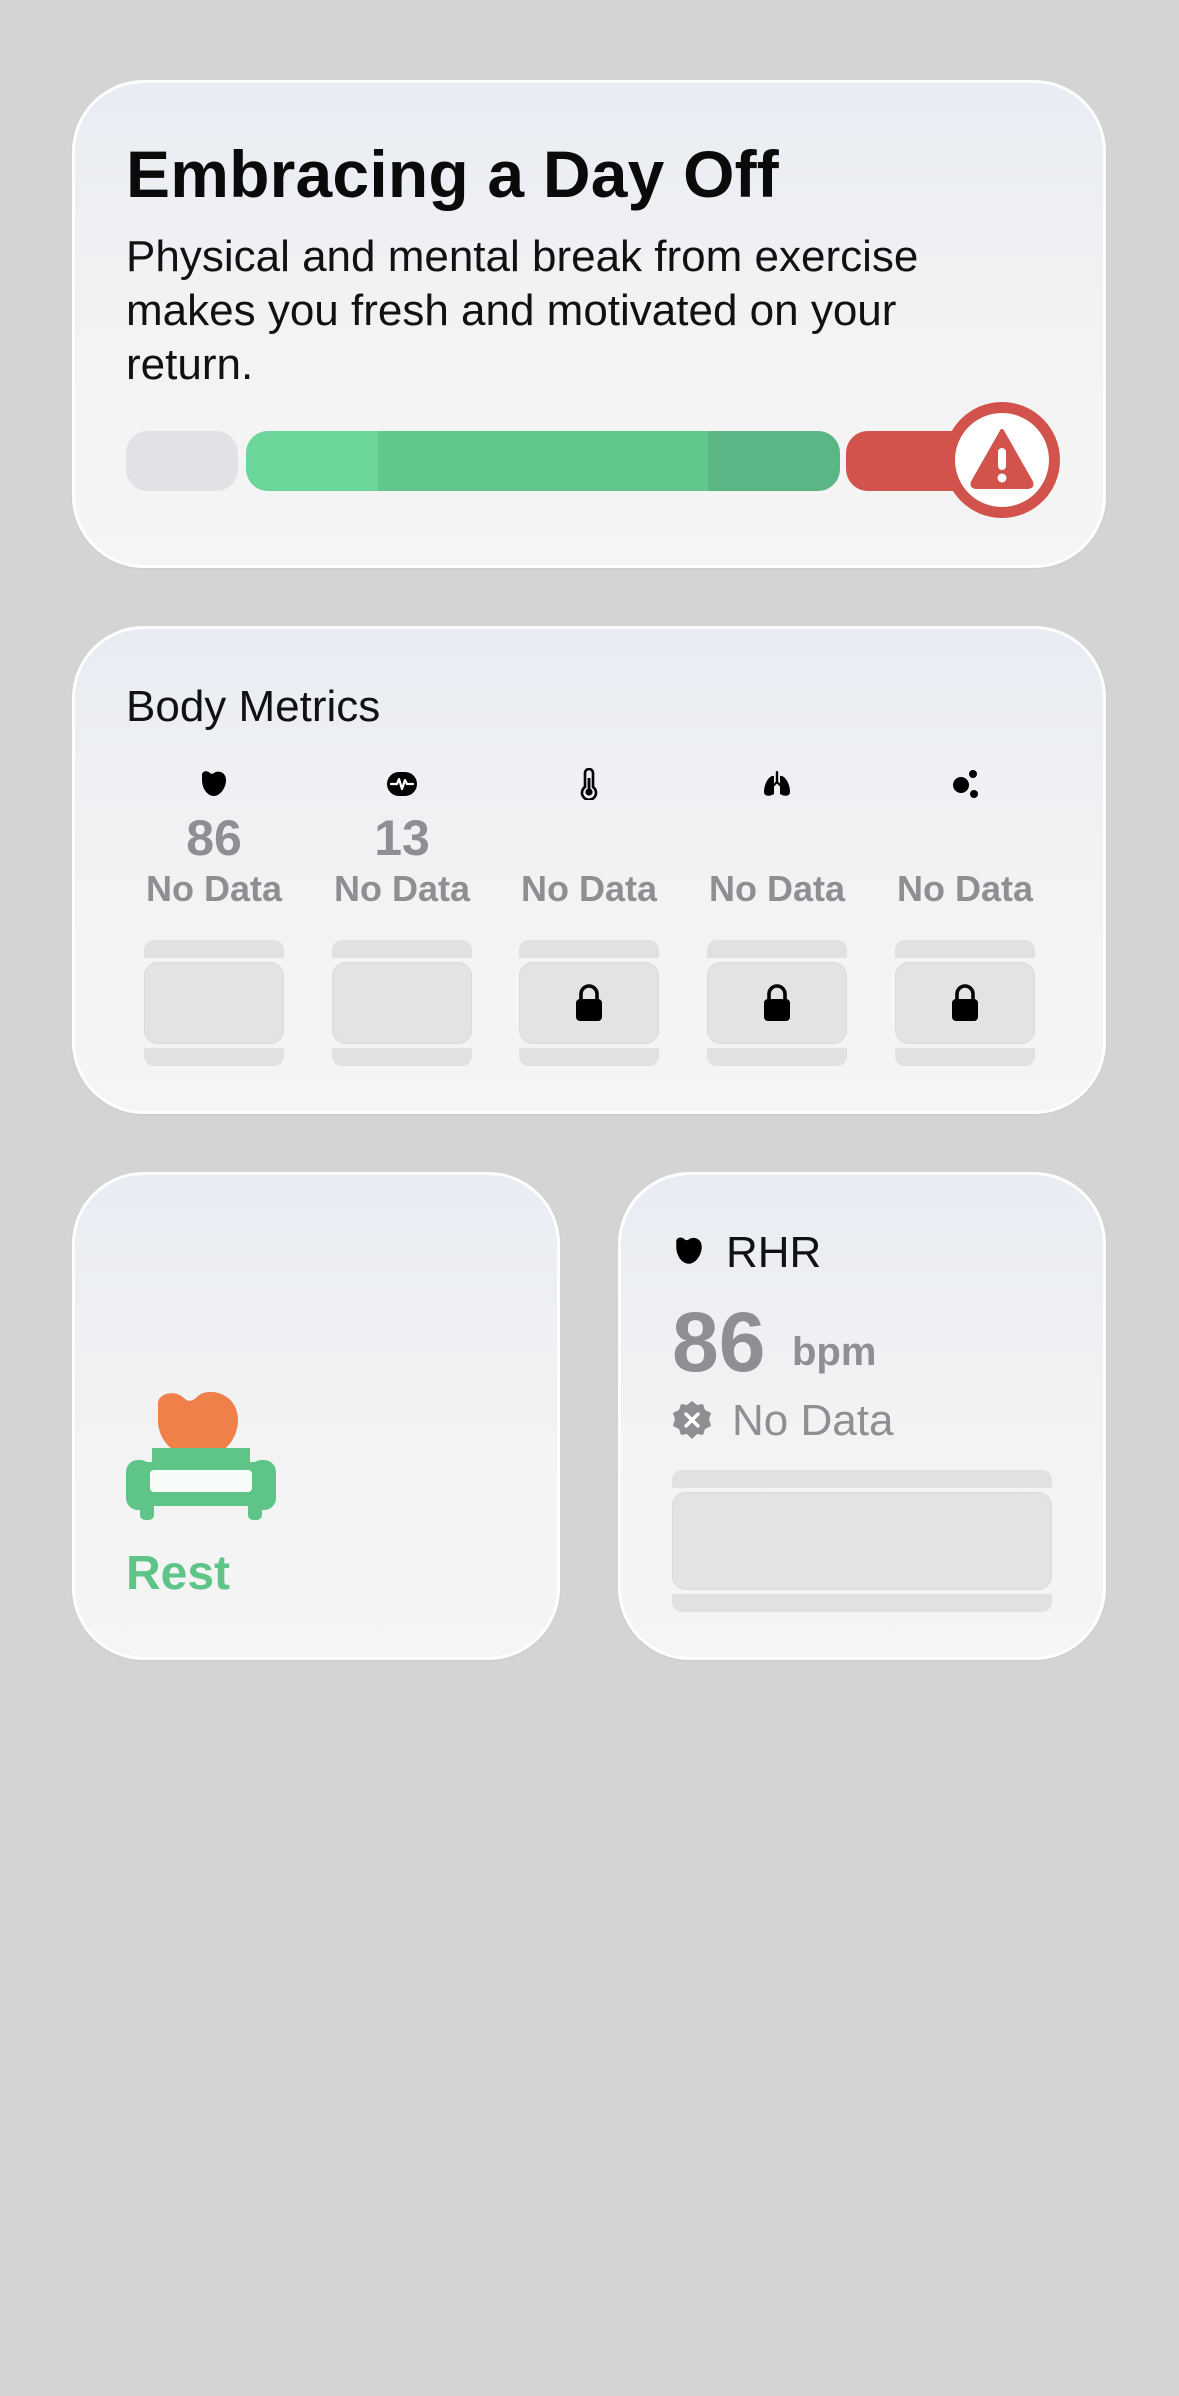  Describe the element at coordinates (402, 784) in the screenshot. I see `heartbeat-monitor-icon` at that location.